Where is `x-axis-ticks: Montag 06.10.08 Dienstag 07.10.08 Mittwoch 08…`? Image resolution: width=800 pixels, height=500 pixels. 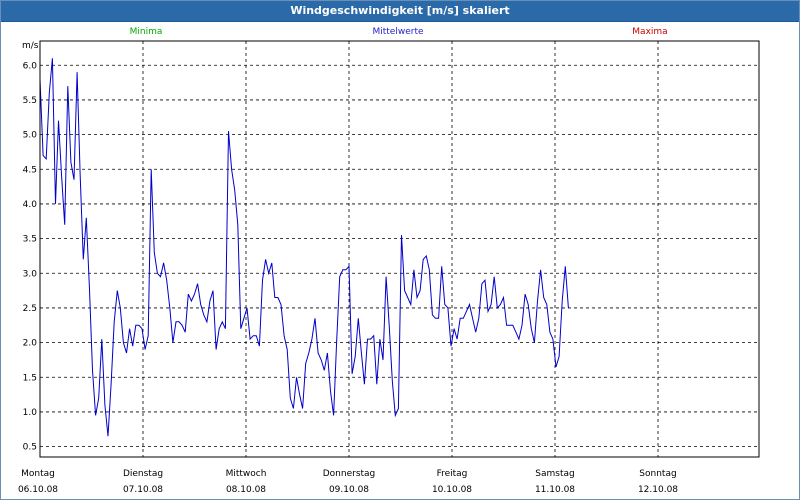 x-axis-ticks: Montag 06.10.08 Dienstag 07.10.08 Mittwoch 08… is located at coordinates (348, 482).